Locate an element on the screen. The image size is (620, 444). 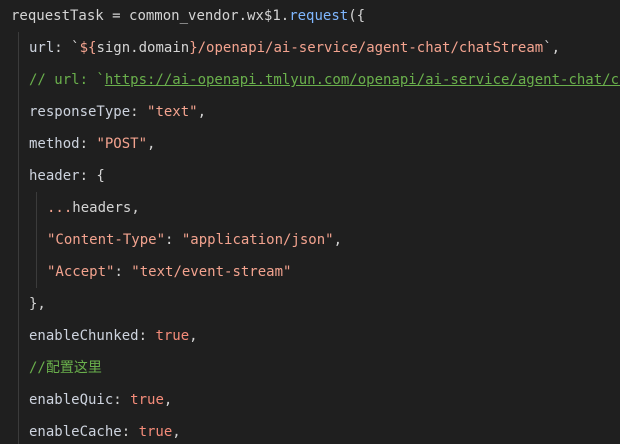
var-request-task: requestTask is located at coordinates (57, 16).